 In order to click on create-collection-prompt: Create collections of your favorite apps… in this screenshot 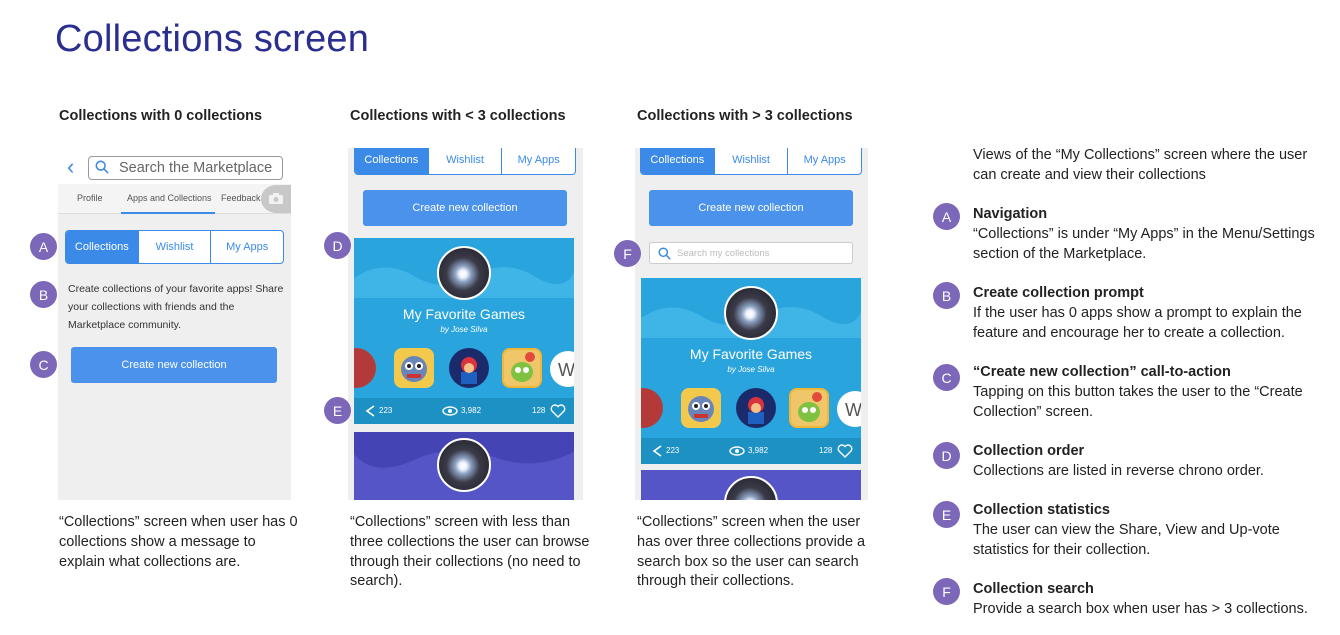, I will do `click(176, 307)`.